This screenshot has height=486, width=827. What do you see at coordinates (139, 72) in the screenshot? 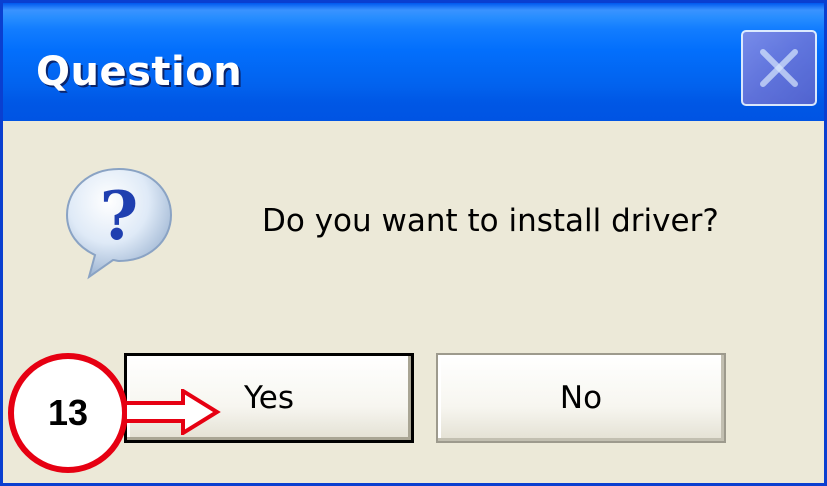
I see `window-title: Question` at bounding box center [139, 72].